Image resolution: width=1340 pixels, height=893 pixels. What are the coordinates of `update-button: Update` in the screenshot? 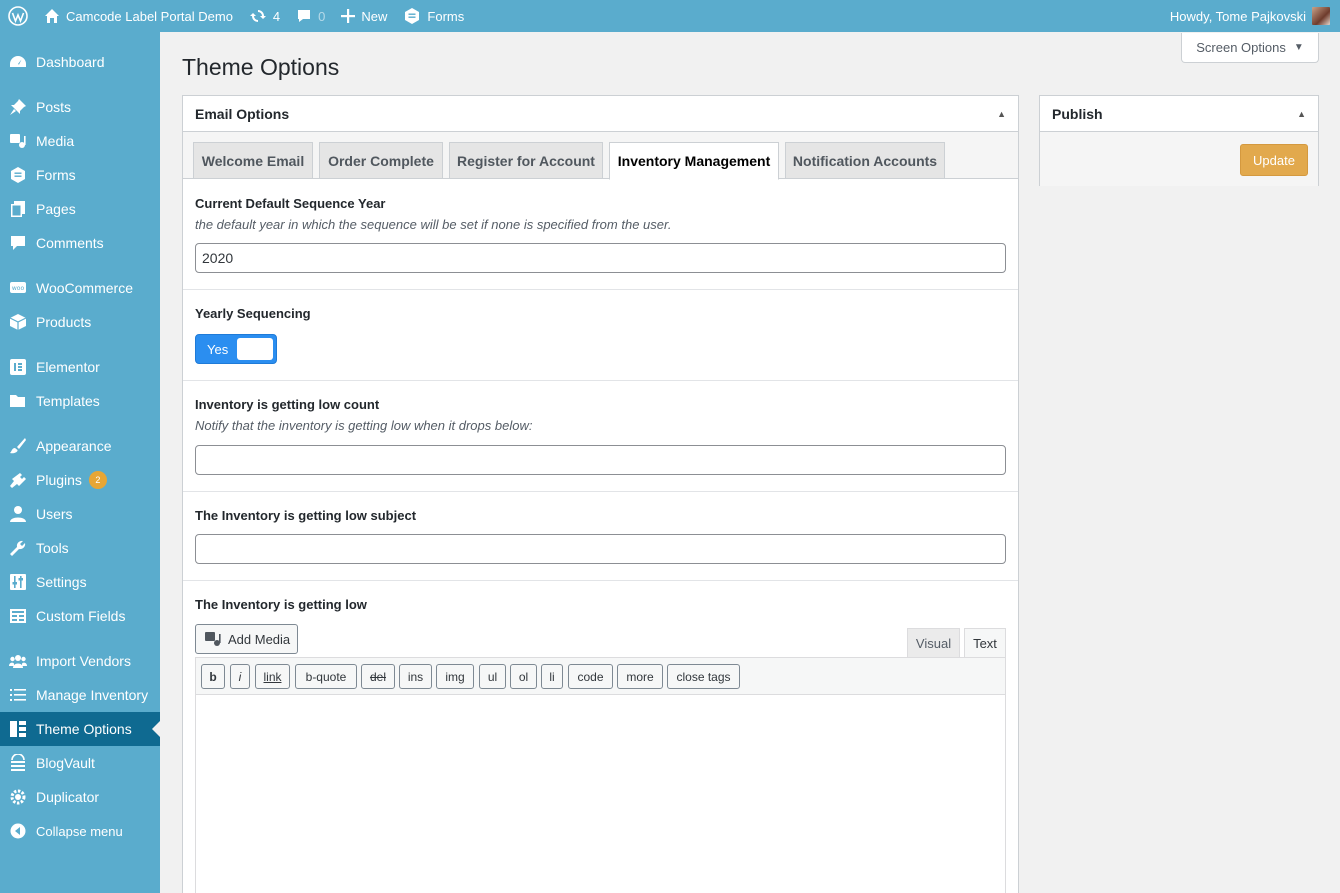 It's located at (1274, 160).